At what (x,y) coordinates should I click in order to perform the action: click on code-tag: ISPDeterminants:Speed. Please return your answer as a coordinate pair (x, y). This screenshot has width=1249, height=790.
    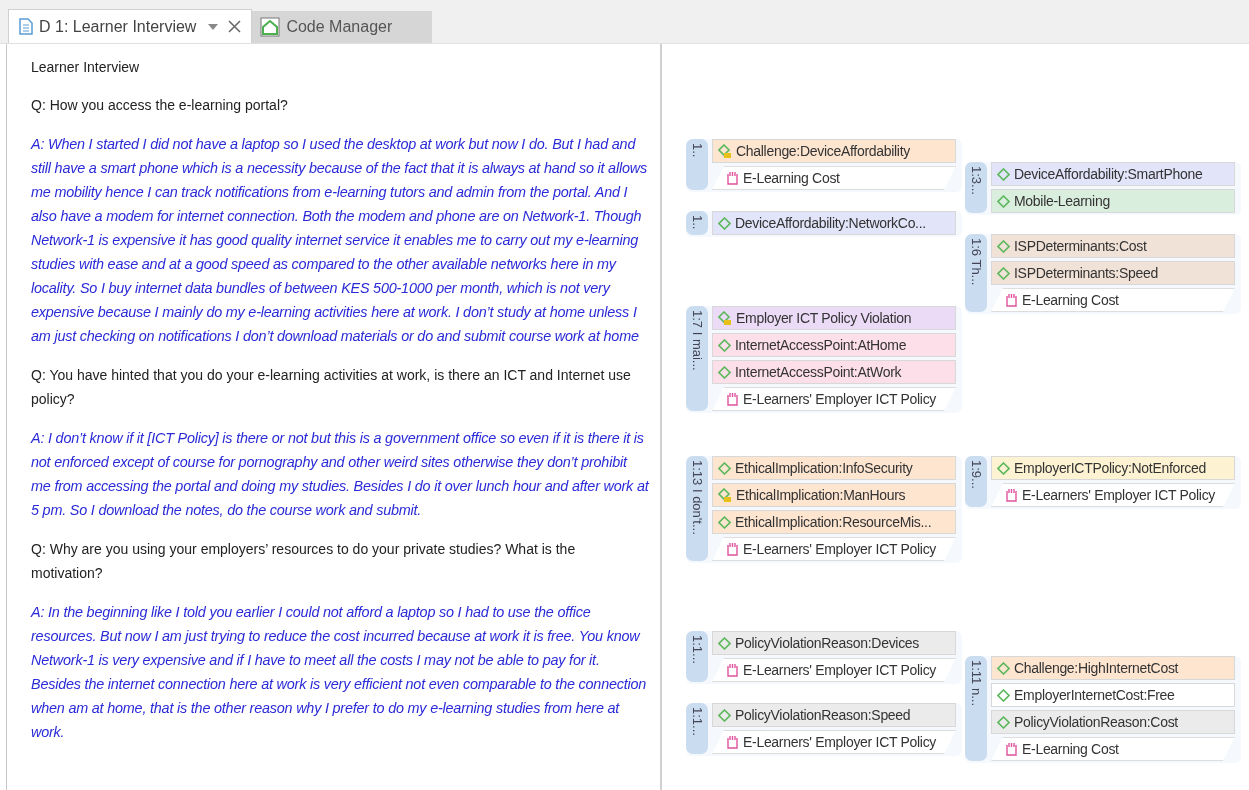
    Looking at the image, I should click on (1113, 273).